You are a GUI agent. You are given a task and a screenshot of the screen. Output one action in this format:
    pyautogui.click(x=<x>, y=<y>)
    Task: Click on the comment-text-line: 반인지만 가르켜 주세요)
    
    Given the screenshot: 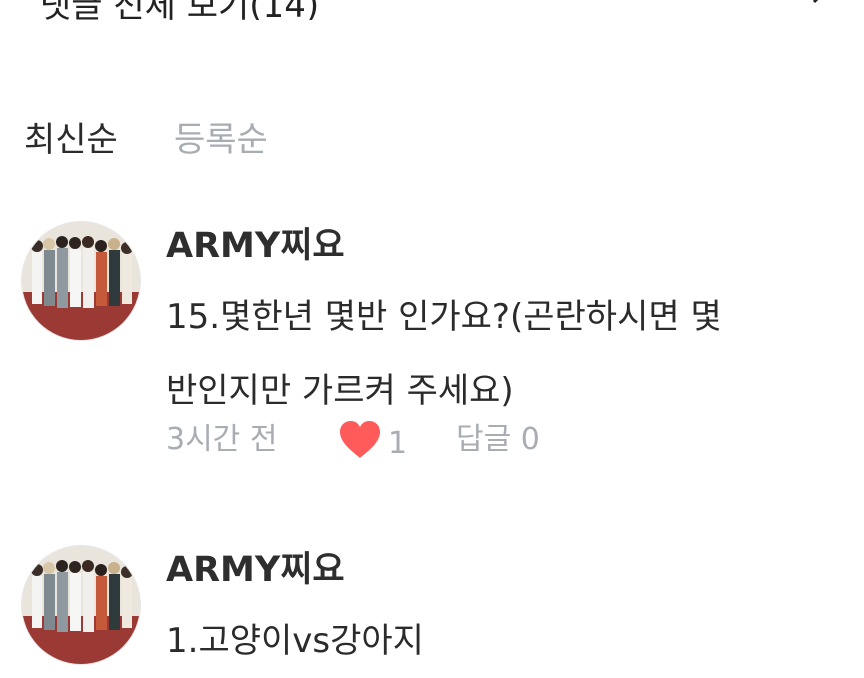 What is the action you would take?
    pyautogui.click(x=340, y=391)
    